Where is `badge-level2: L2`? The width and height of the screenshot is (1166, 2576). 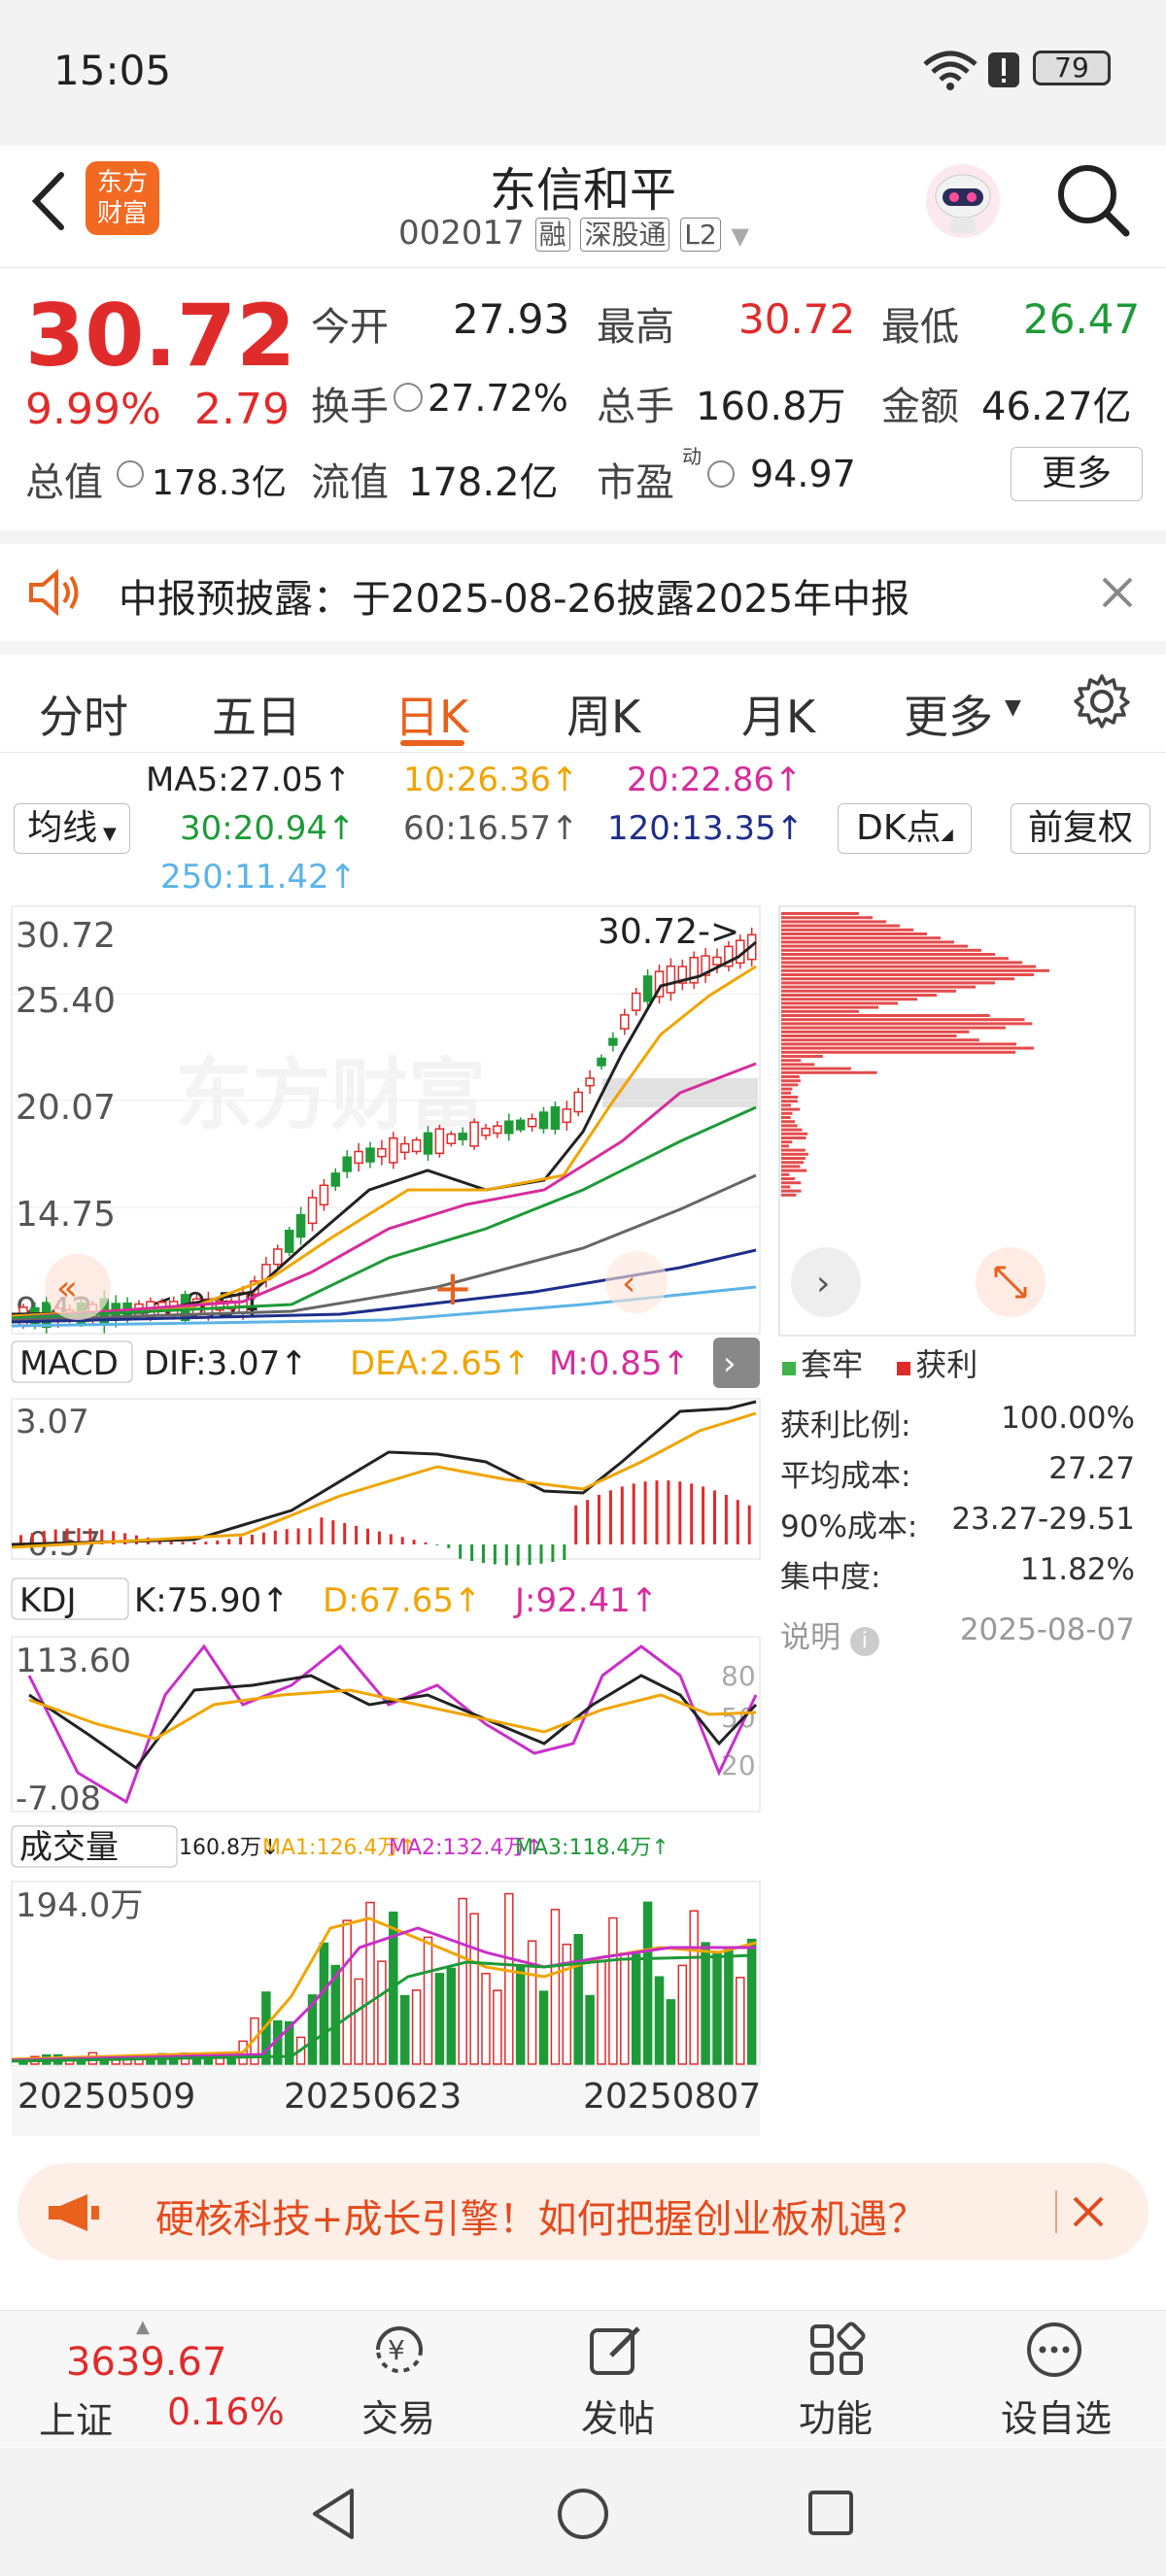 badge-level2: L2 is located at coordinates (700, 235).